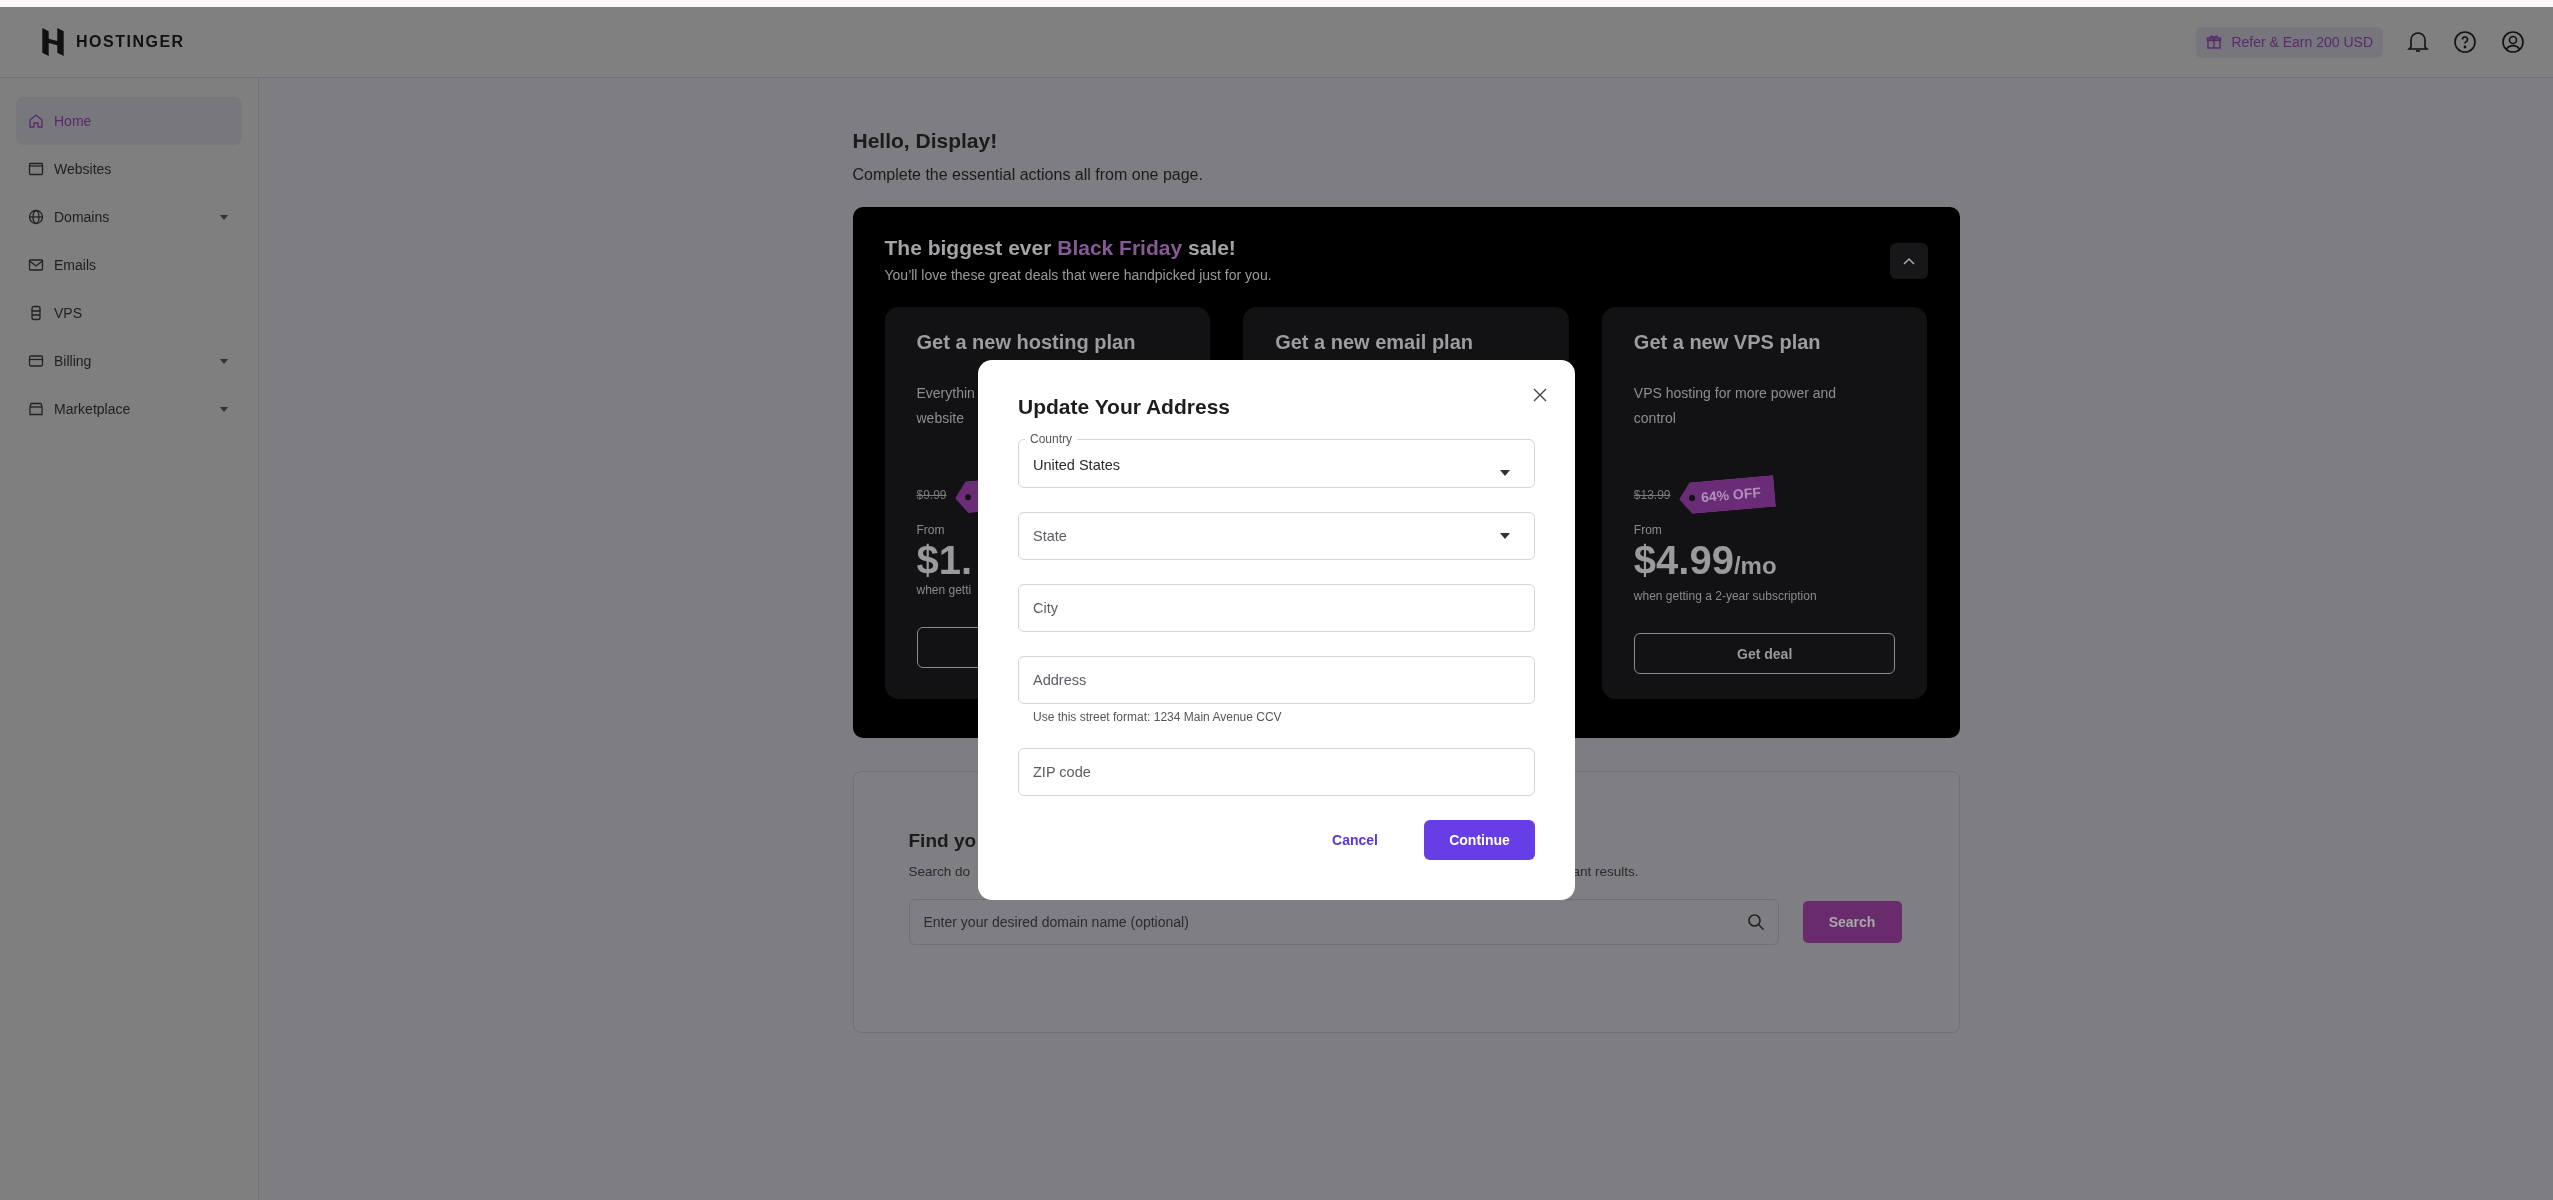 This screenshot has width=2553, height=1200. Describe the element at coordinates (942, 841) in the screenshot. I see `domain-title: Find yo` at that location.